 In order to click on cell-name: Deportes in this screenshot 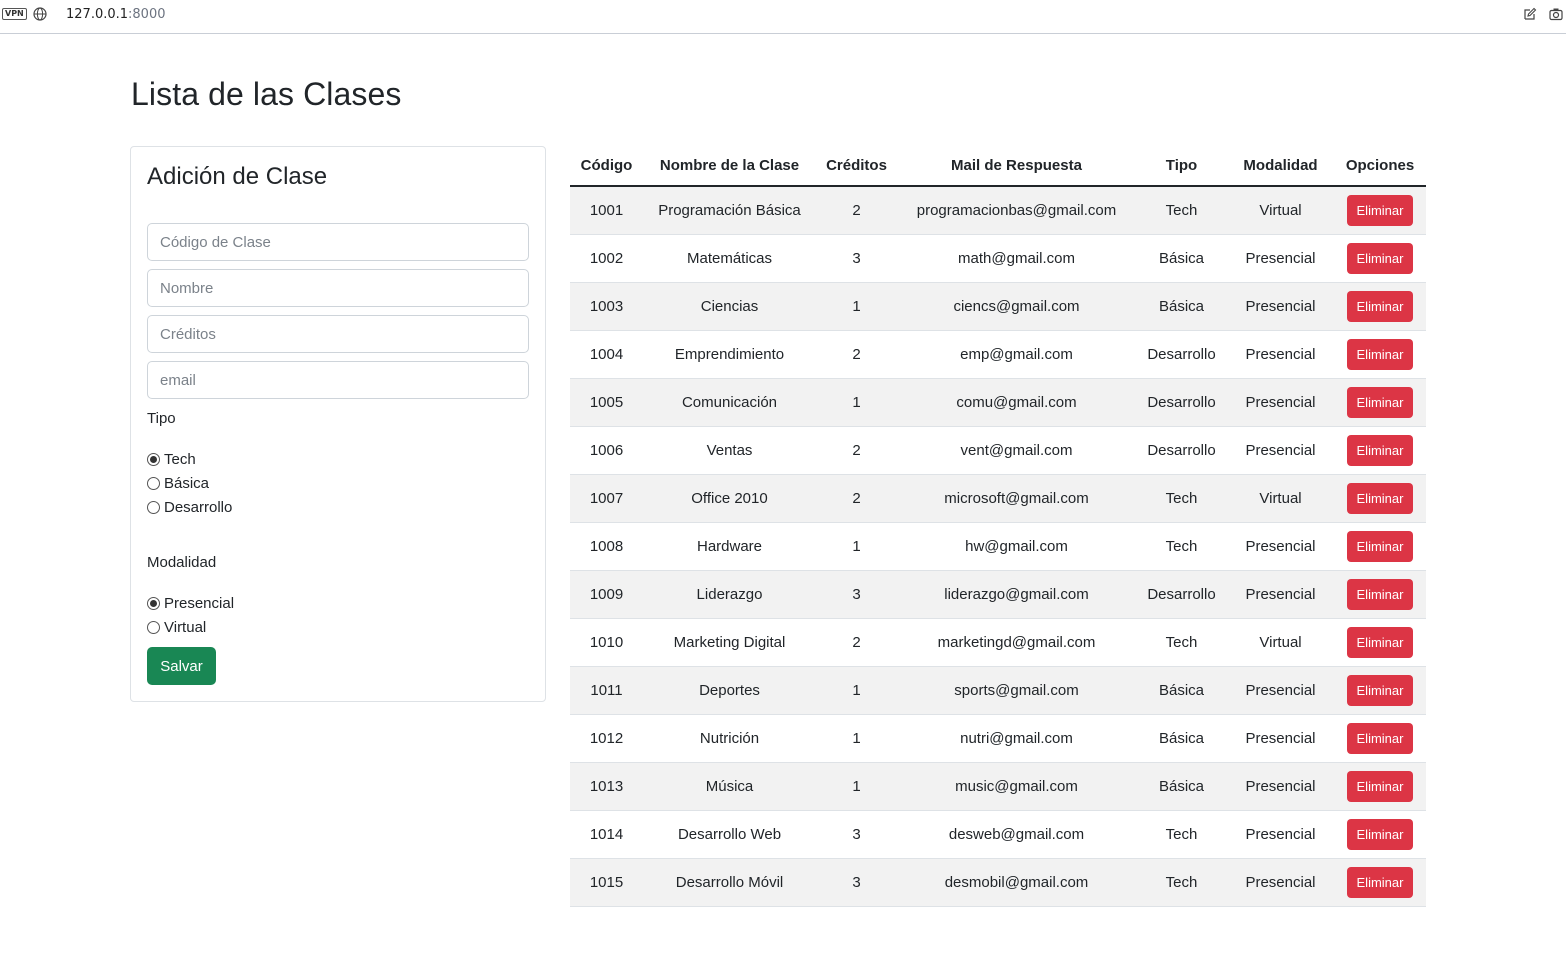, I will do `click(729, 690)`.